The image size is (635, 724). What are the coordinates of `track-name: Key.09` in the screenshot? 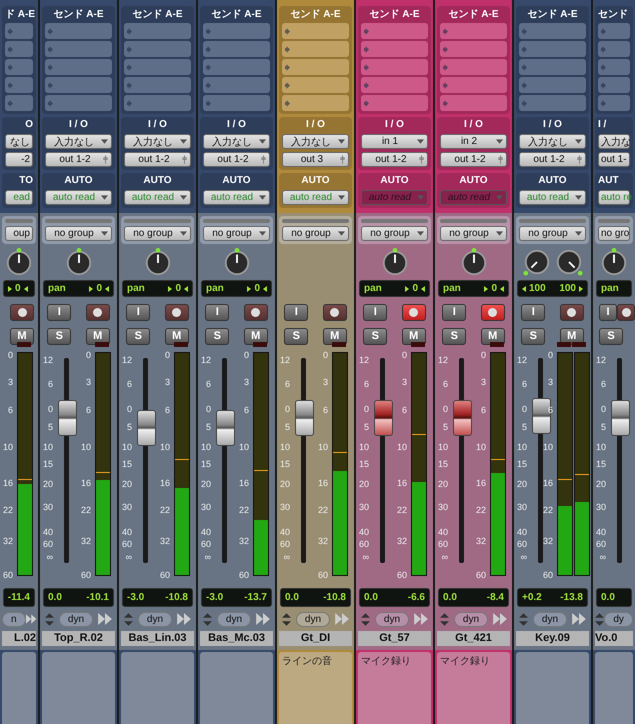 It's located at (552, 638).